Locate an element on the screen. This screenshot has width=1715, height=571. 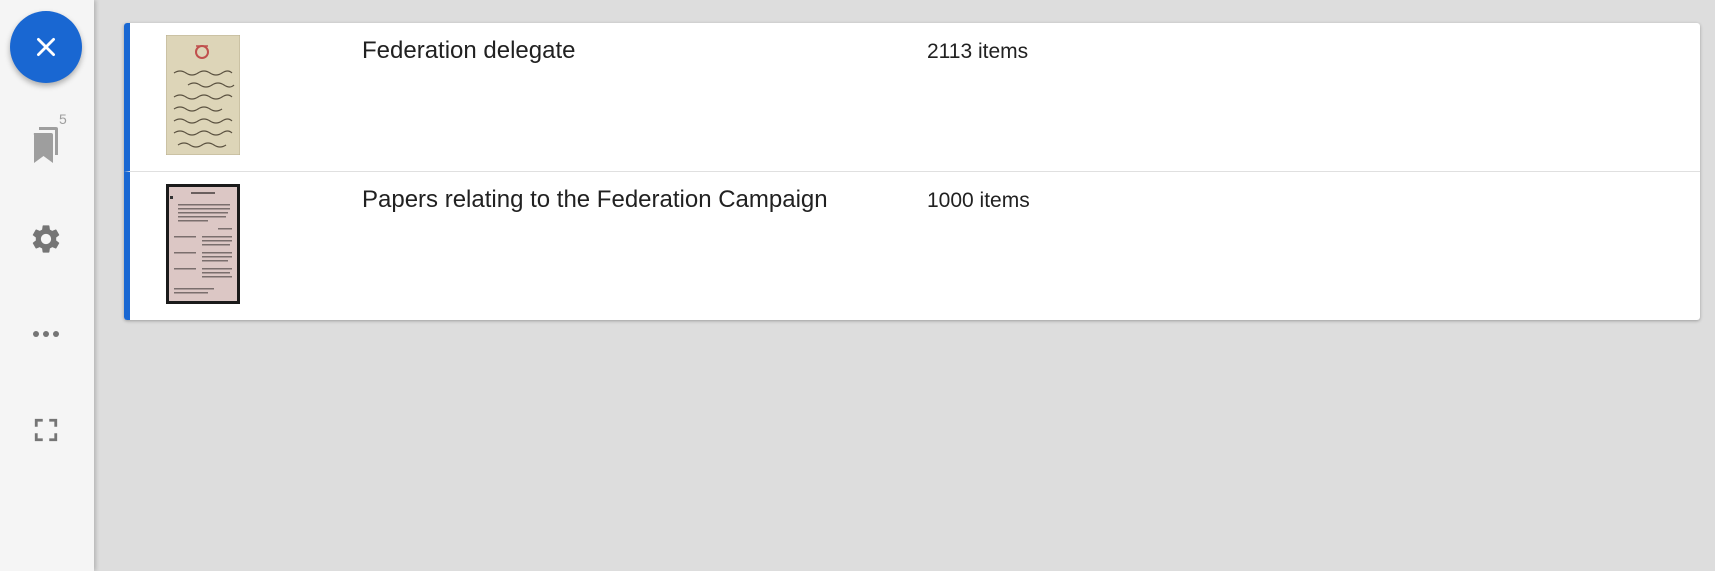
fullscreen-button is located at coordinates (46, 430).